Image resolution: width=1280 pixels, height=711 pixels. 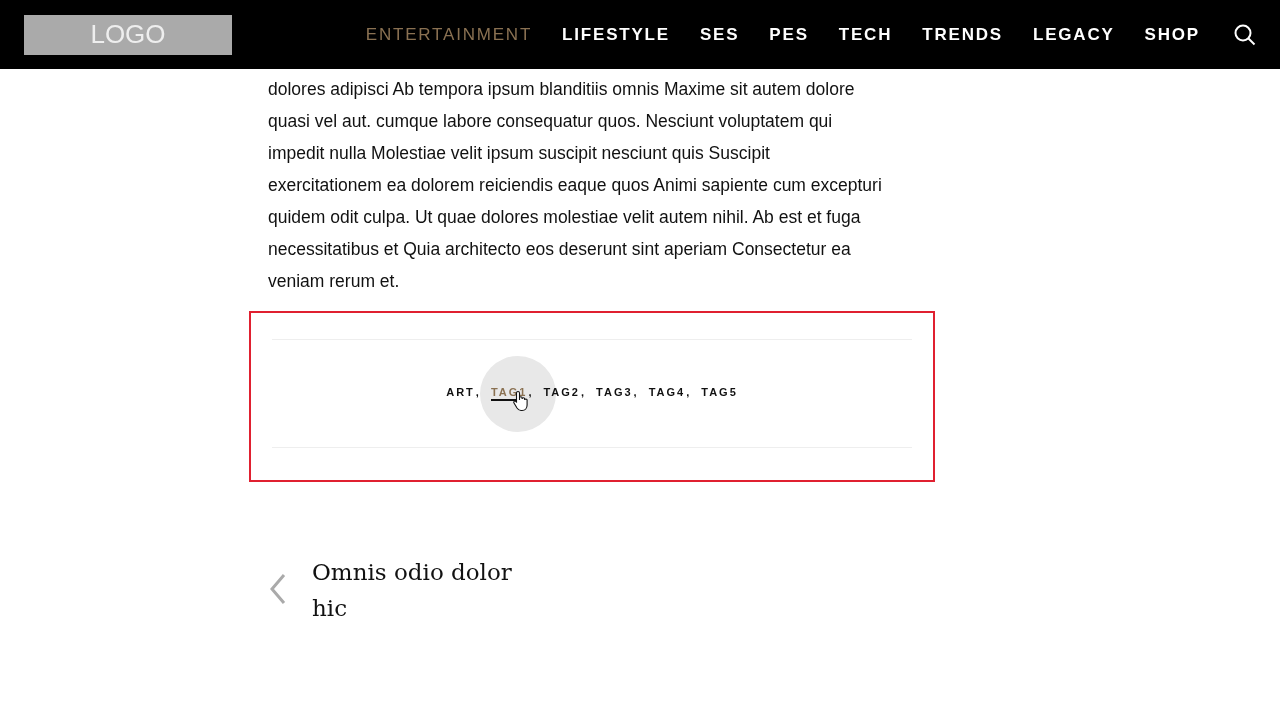 What do you see at coordinates (1172, 34) in the screenshot?
I see `nav-link: SHOP` at bounding box center [1172, 34].